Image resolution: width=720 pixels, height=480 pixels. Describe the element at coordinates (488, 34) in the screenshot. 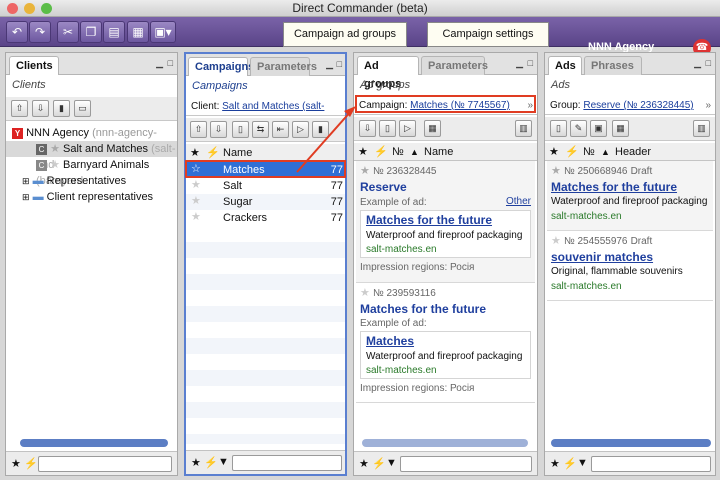

I see `callout-settings: Campaign settings` at that location.